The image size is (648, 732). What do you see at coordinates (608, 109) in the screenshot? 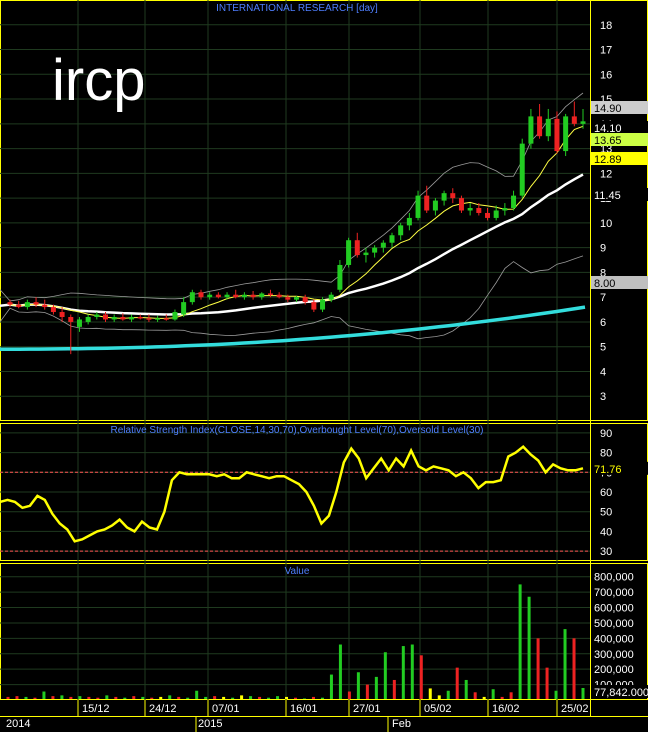
I see `price-last-label: 14.90` at bounding box center [608, 109].